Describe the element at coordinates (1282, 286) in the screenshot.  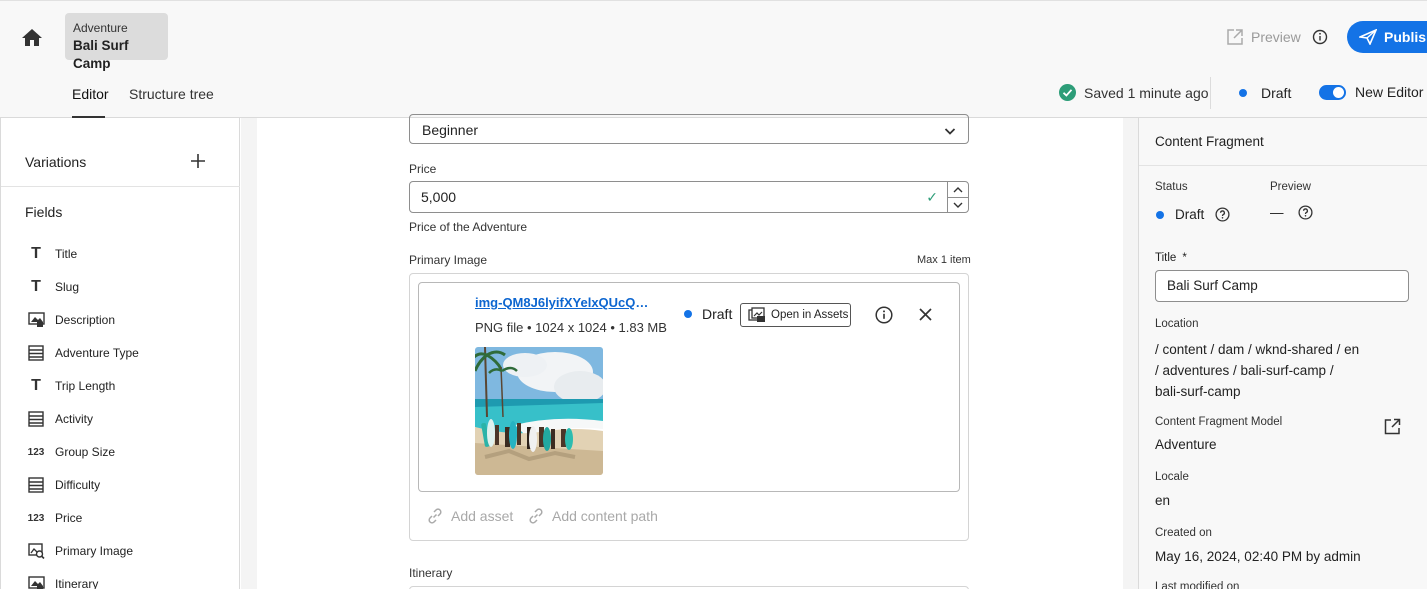
I see `title-input: Bali Surf Camp` at that location.